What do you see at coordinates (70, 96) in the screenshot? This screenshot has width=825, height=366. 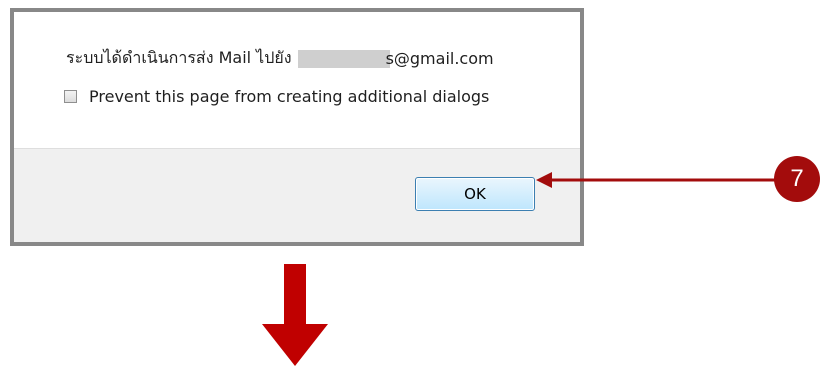 I see `prevent-dialogs-checkbox` at bounding box center [70, 96].